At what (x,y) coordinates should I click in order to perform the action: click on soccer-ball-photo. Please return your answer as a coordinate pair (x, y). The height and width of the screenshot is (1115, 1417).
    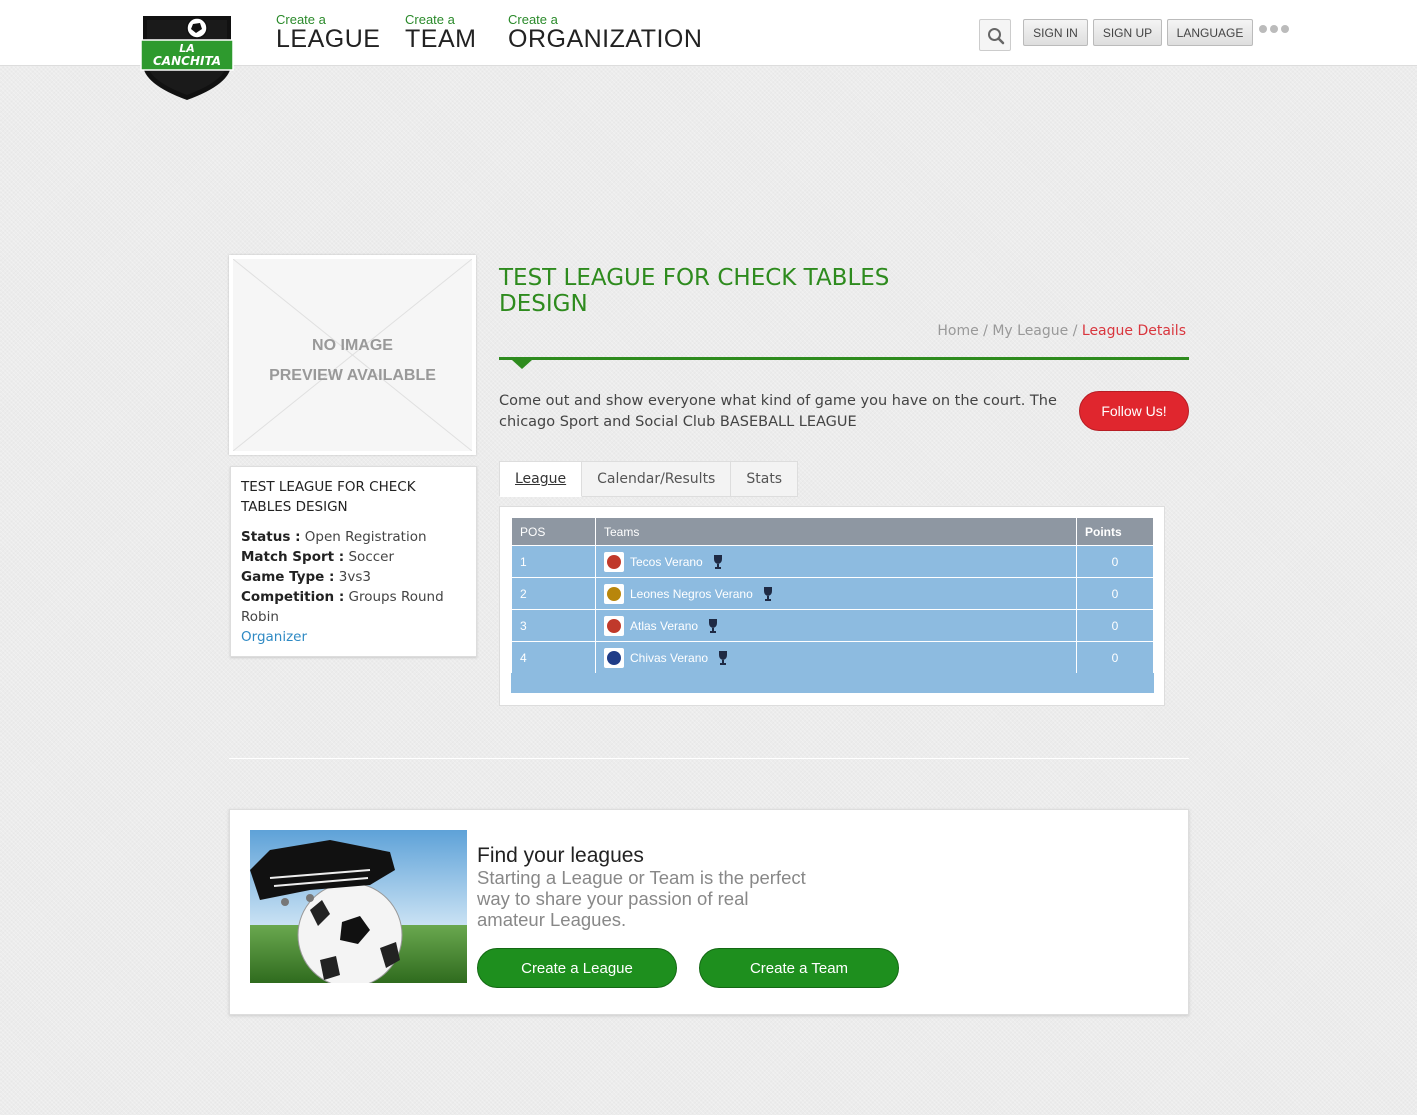
    Looking at the image, I should click on (358, 906).